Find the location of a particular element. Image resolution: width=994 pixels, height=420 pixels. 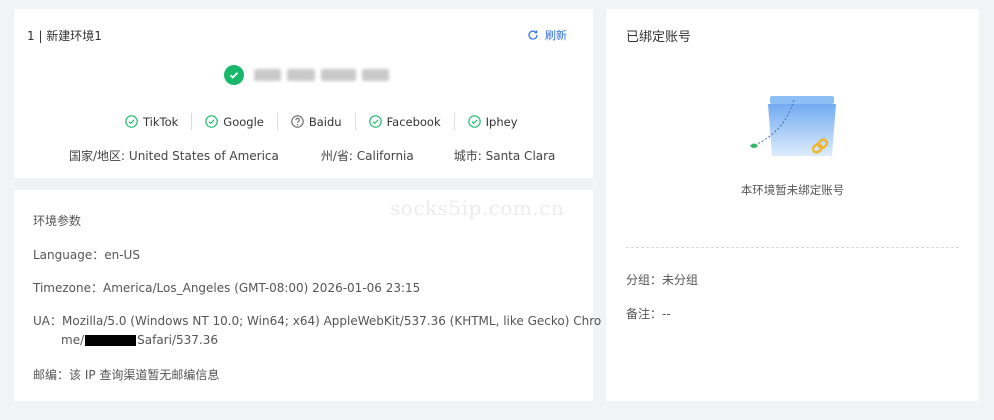

check-label: Facebook is located at coordinates (413, 121).